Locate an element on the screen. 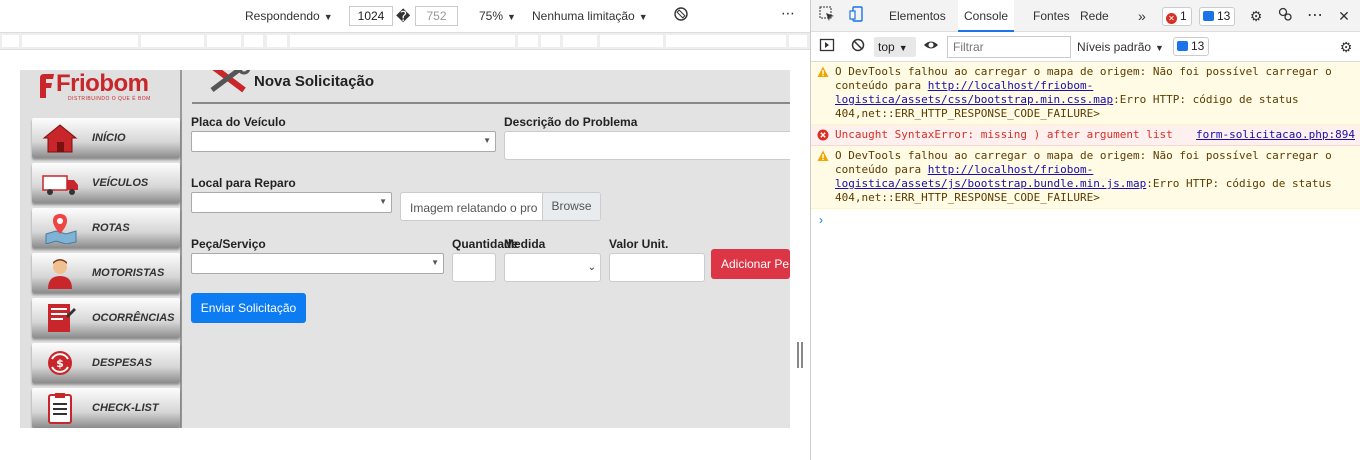  close-icon: ✕ is located at coordinates (1344, 16).